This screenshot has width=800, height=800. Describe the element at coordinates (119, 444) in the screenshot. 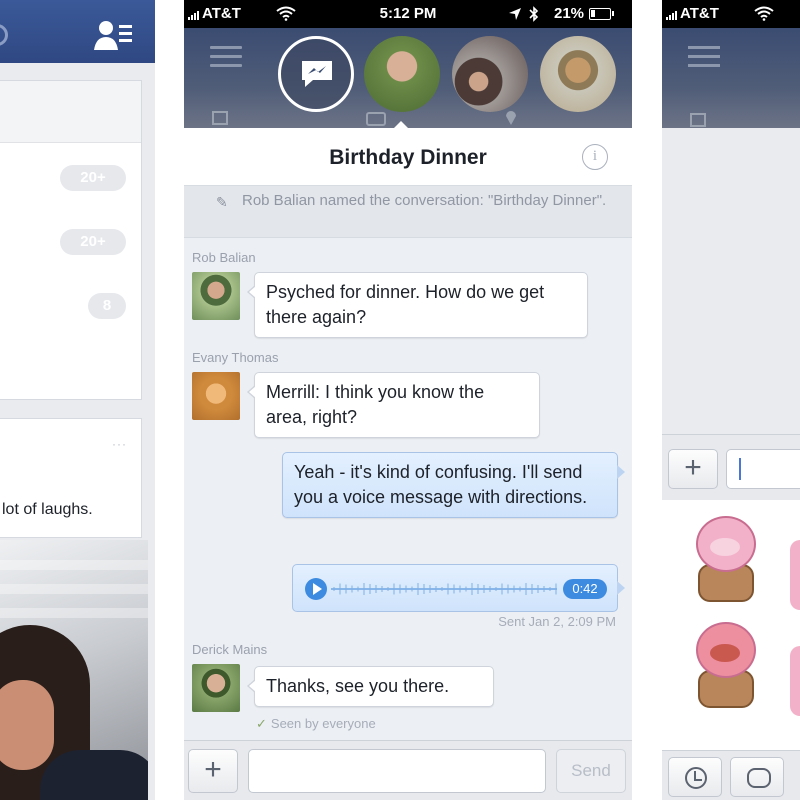

I see `more-options-icon: ···` at that location.